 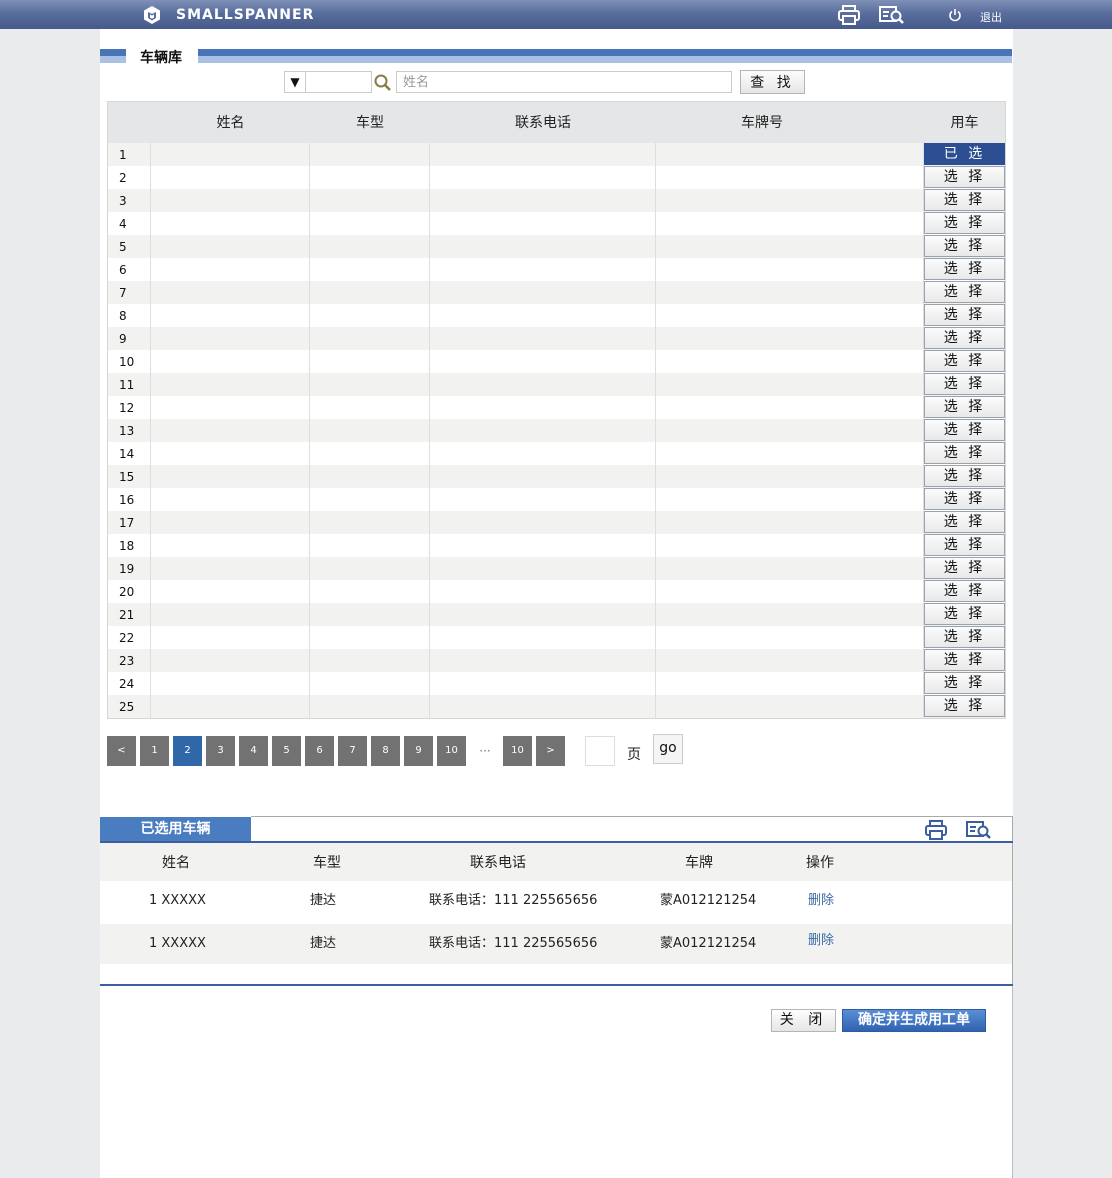 What do you see at coordinates (820, 863) in the screenshot?
I see `column-header-action: 操作` at bounding box center [820, 863].